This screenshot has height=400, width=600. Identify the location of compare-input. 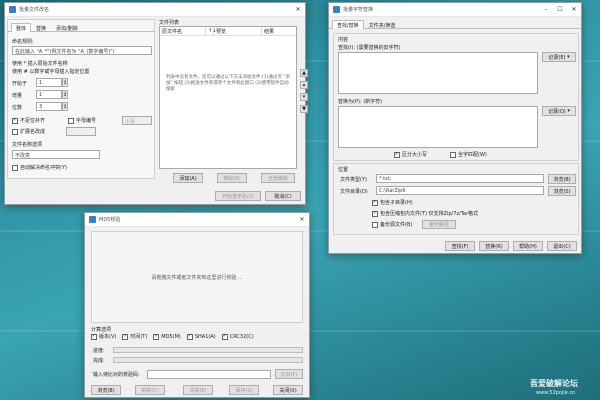
(209, 374).